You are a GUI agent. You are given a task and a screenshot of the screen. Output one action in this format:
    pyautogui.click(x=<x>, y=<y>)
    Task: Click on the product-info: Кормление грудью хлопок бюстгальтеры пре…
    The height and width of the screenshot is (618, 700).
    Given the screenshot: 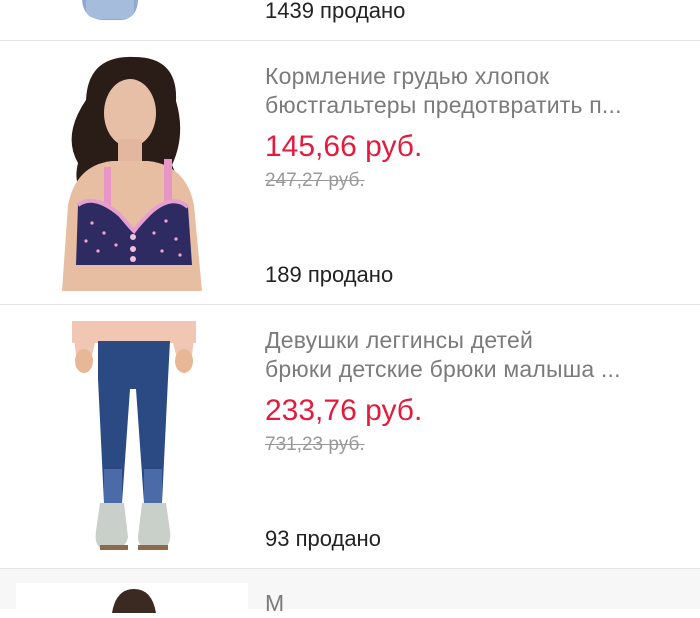 What is the action you would take?
    pyautogui.click(x=467, y=127)
    